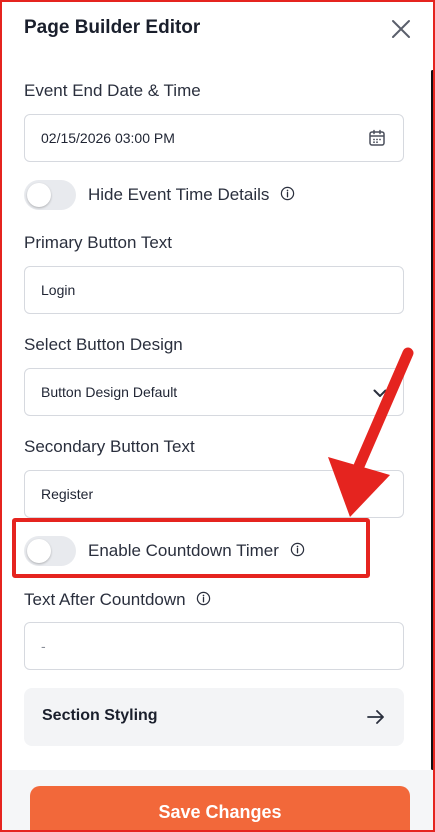 The height and width of the screenshot is (832, 435). What do you see at coordinates (108, 138) in the screenshot?
I see `event-end-value: 02/15/2026 03:00 PM` at bounding box center [108, 138].